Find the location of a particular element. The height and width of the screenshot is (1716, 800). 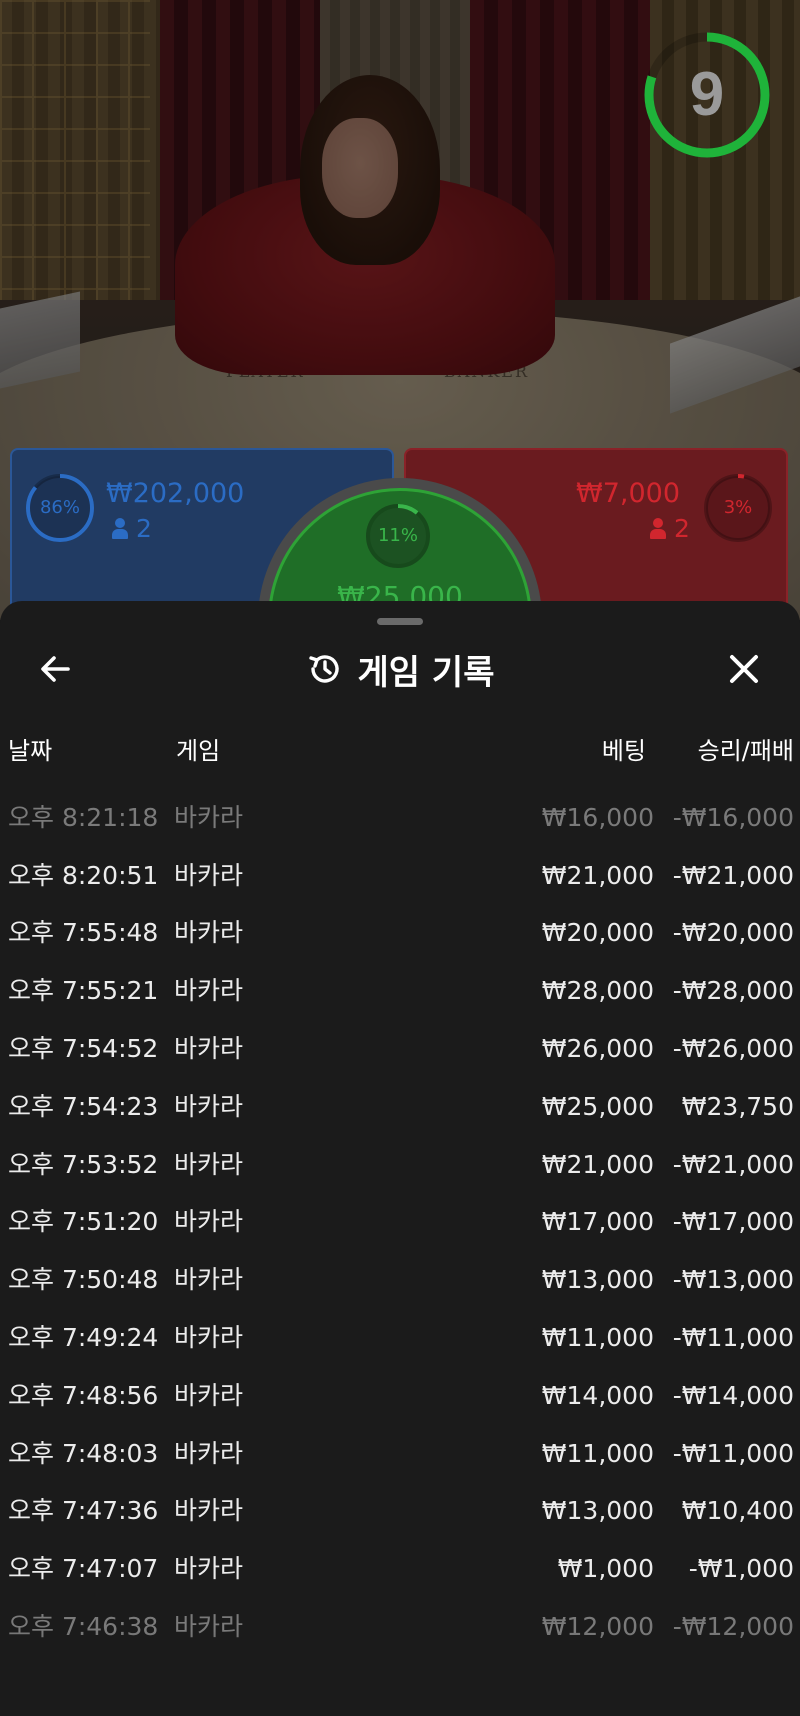

history-result: -₩13,000 is located at coordinates (733, 1280).